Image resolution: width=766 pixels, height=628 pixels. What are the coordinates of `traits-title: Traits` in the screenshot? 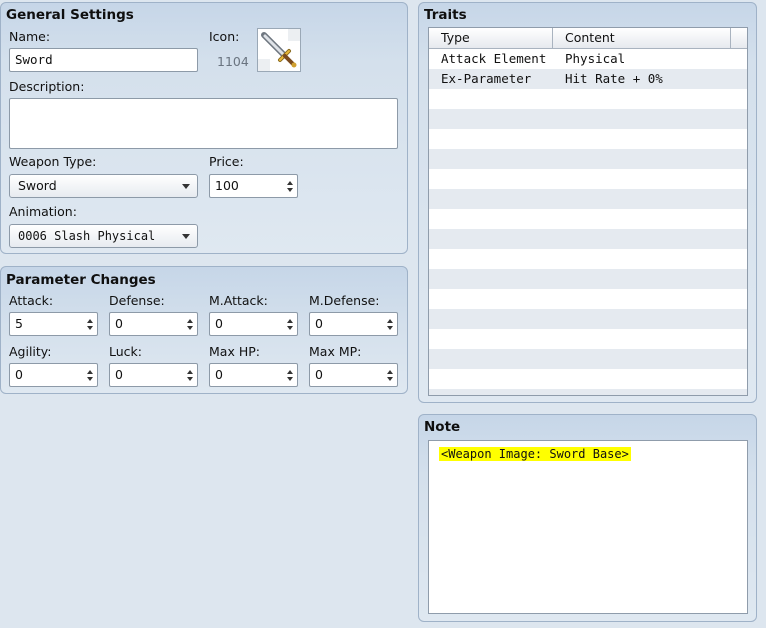 It's located at (445, 15).